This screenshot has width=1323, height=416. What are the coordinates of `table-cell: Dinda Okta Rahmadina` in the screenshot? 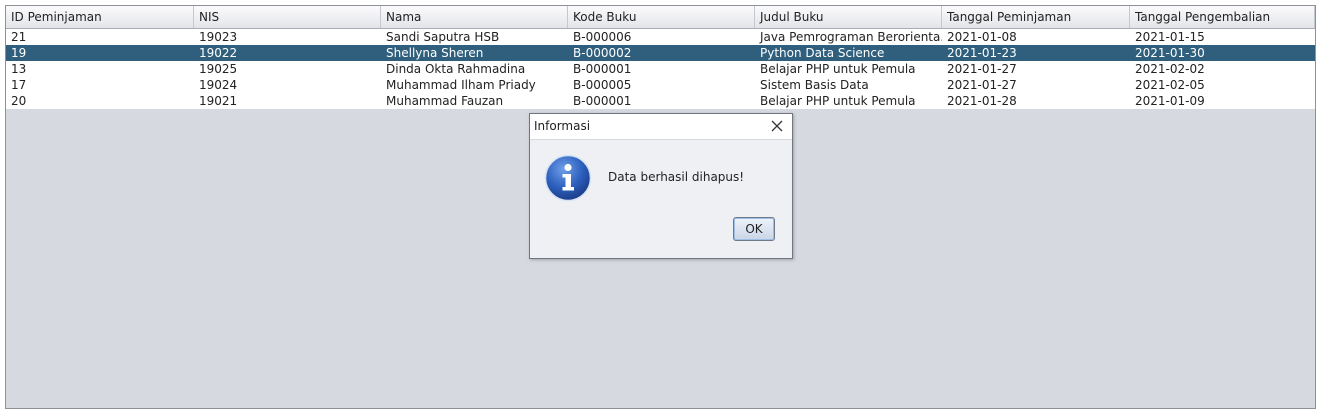 It's located at (456, 69).